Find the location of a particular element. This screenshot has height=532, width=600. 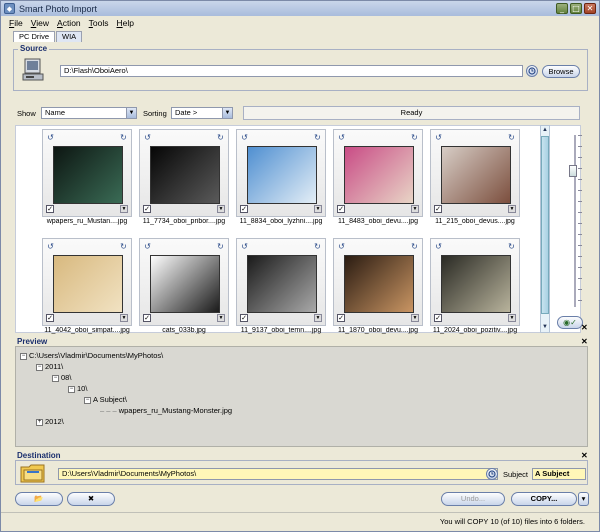

tree-node: −10\ is located at coordinates (77, 388).